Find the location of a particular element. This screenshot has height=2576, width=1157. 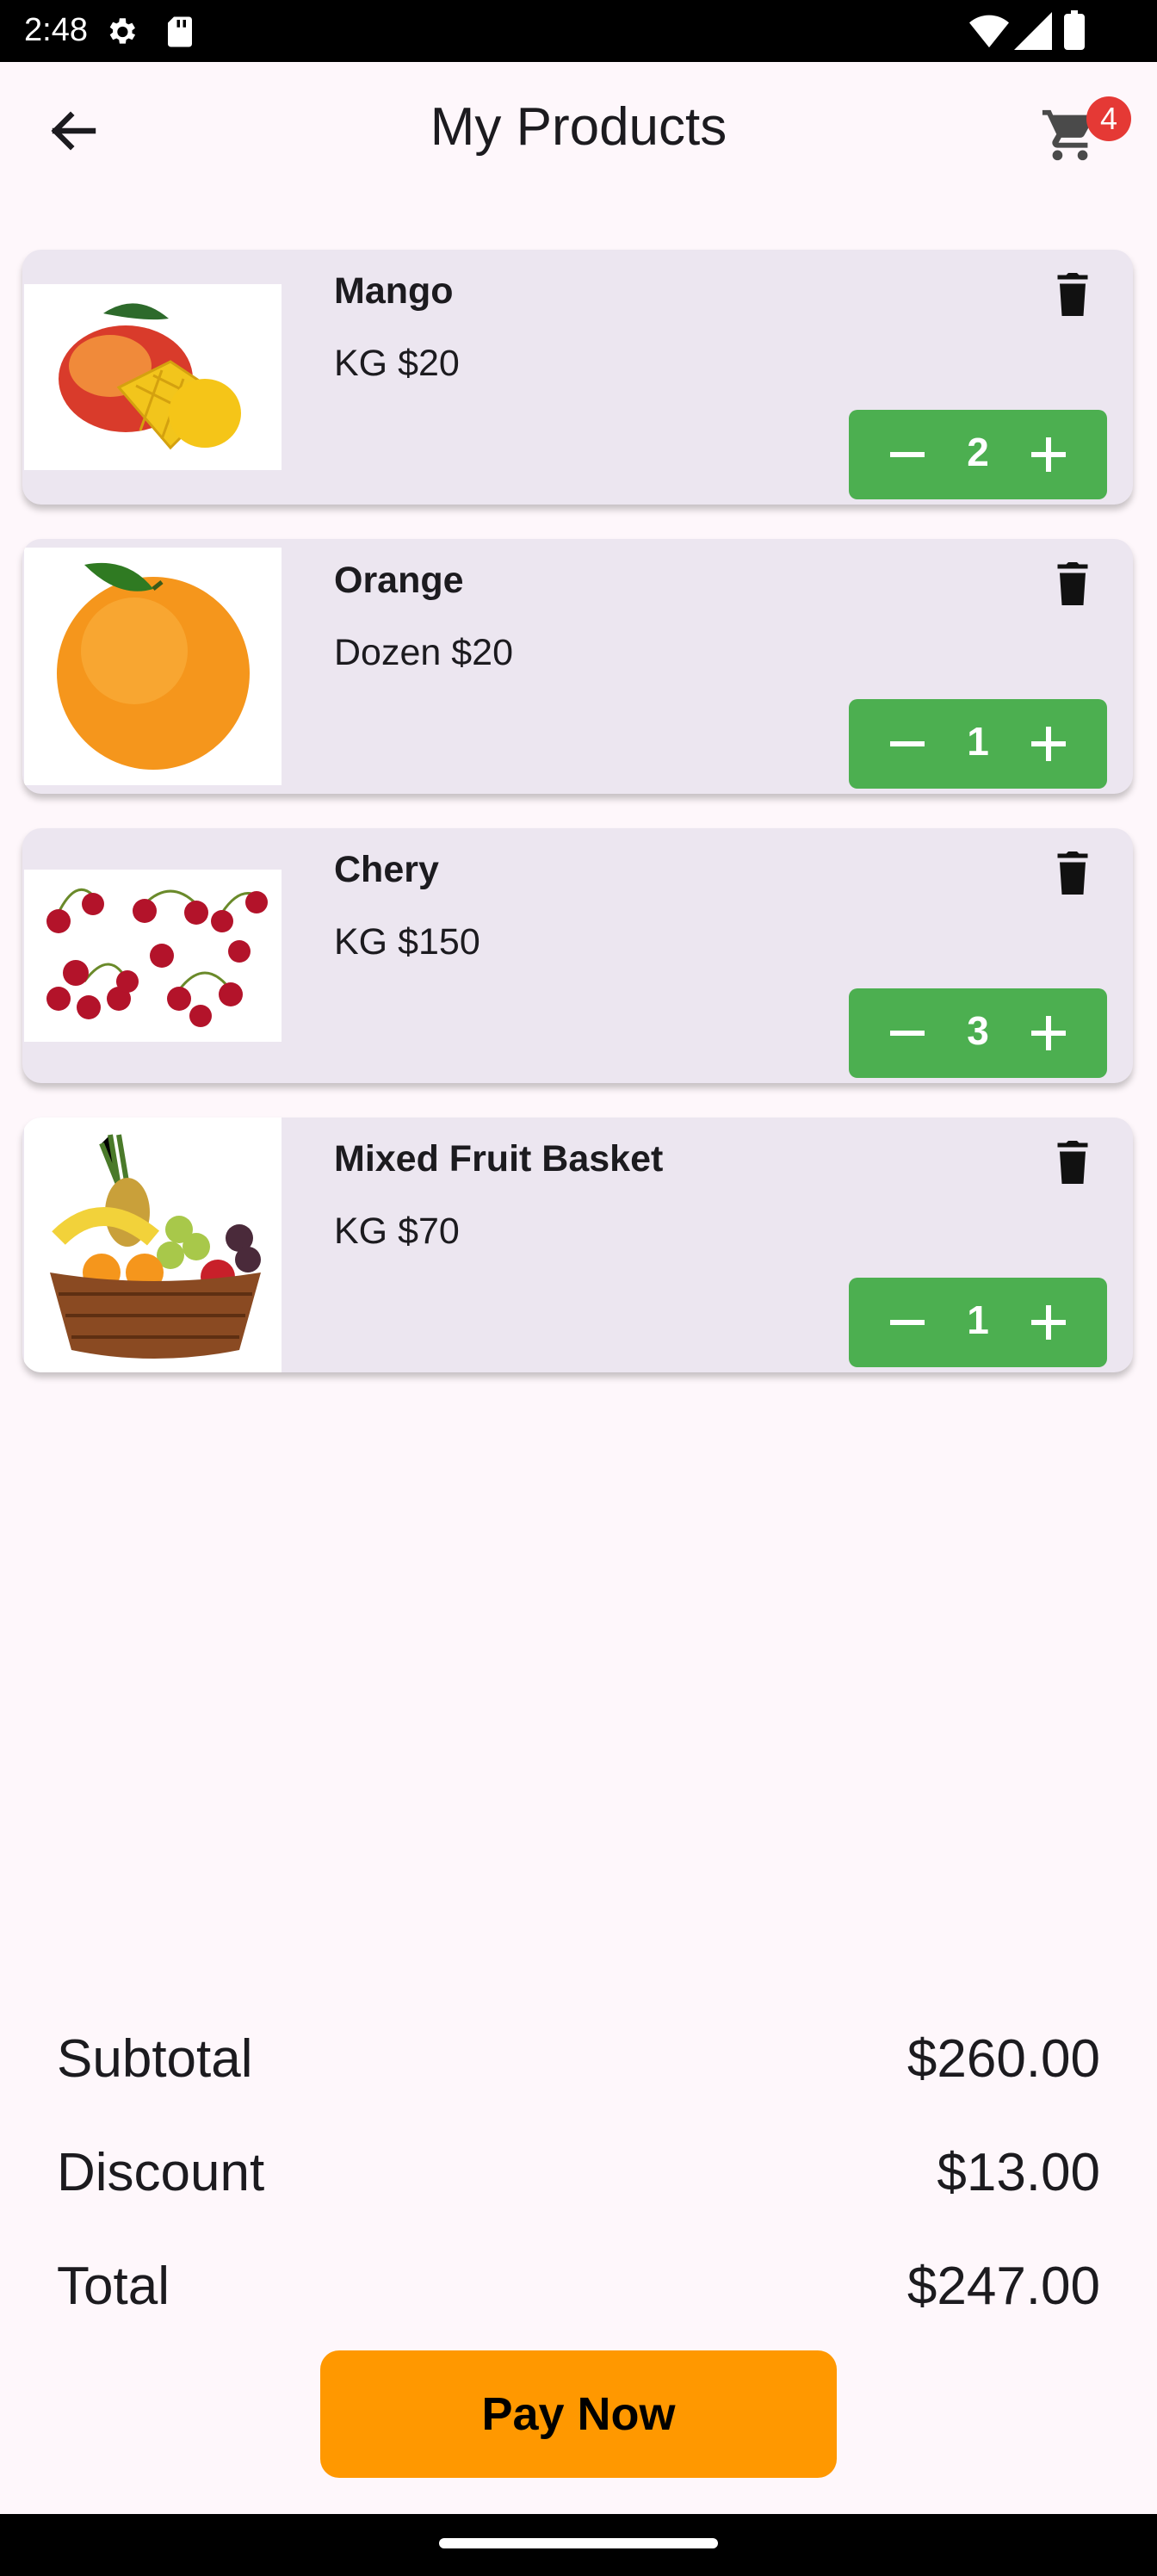

cart-count-badge: 4 is located at coordinates (1109, 119).